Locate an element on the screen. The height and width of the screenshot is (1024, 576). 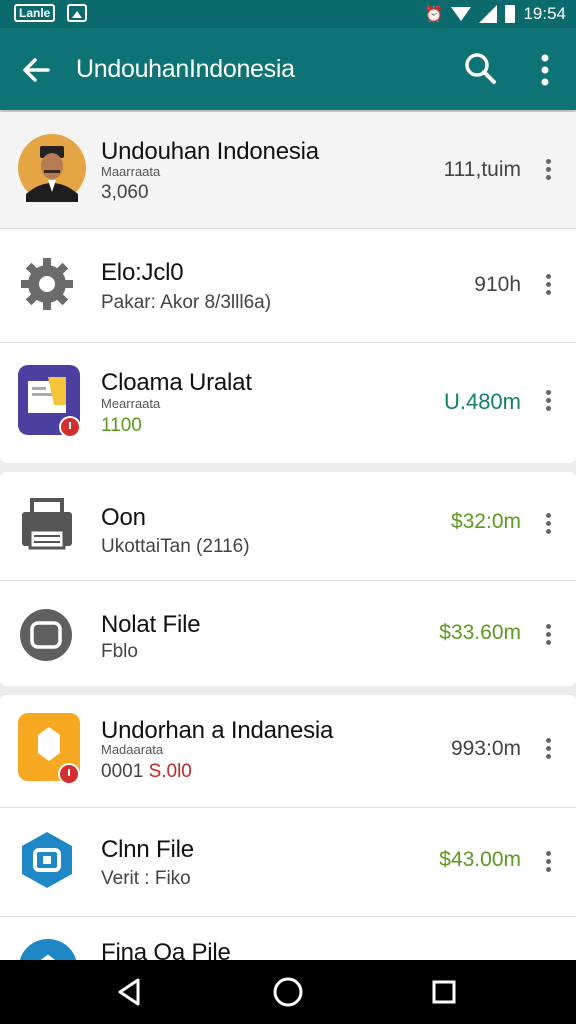
printer-icon is located at coordinates (47, 524).